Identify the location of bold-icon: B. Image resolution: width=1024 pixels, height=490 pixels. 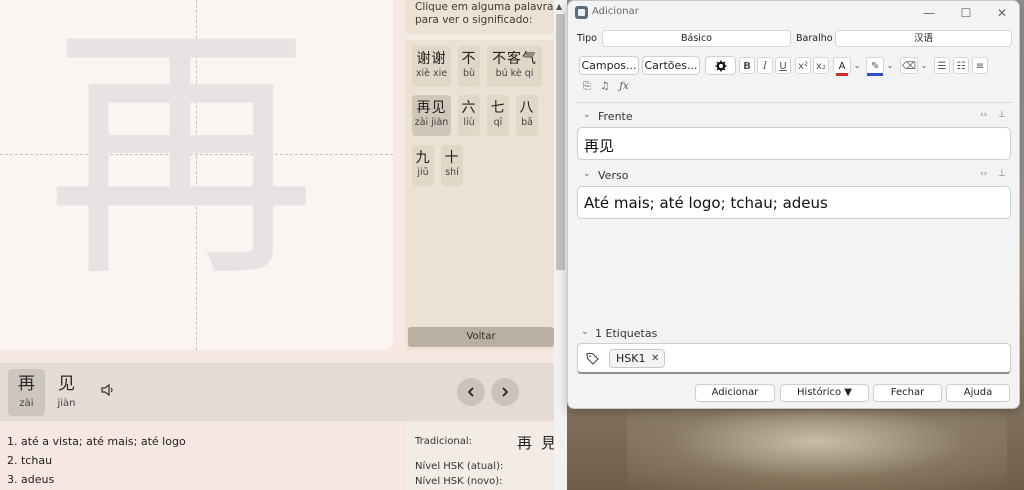
(747, 65).